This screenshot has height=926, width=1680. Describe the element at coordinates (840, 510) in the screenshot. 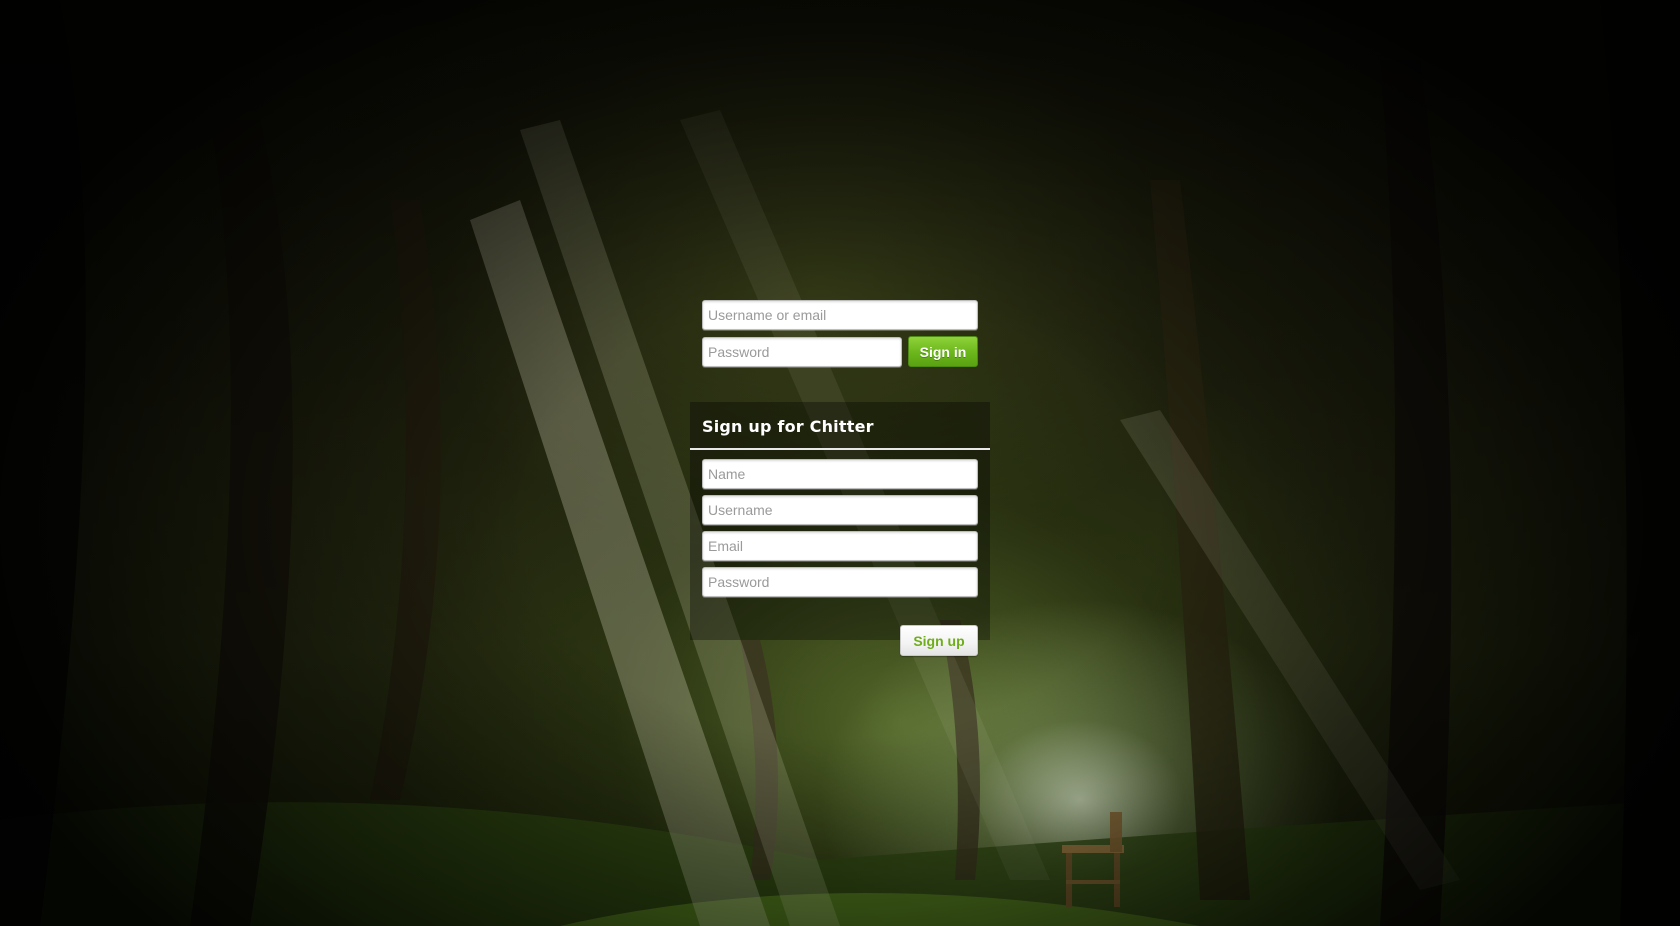

I see `signup-username-input` at that location.